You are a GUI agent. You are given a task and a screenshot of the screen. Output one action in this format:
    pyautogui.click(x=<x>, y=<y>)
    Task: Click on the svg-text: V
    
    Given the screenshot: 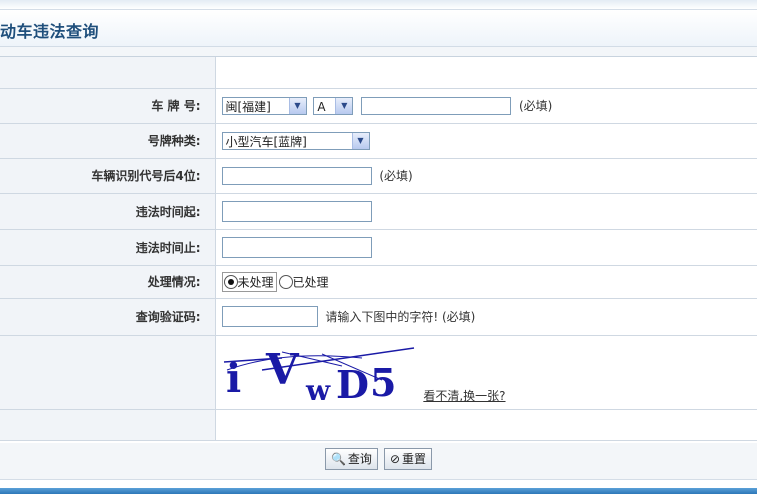 What is the action you would take?
    pyautogui.click(x=282, y=369)
    